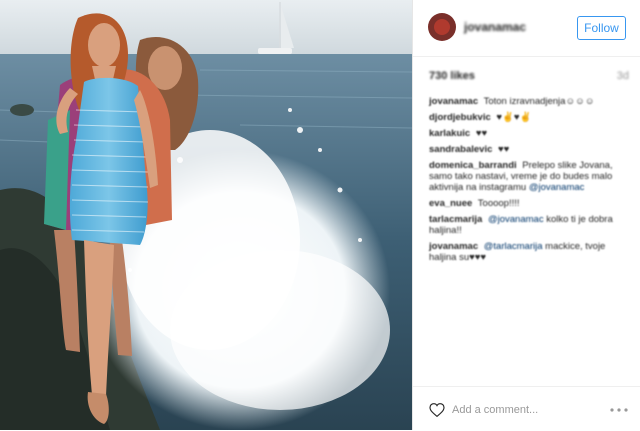 The image size is (640, 431). What do you see at coordinates (460, 149) in the screenshot?
I see `comment-username: sandrabalevic` at bounding box center [460, 149].